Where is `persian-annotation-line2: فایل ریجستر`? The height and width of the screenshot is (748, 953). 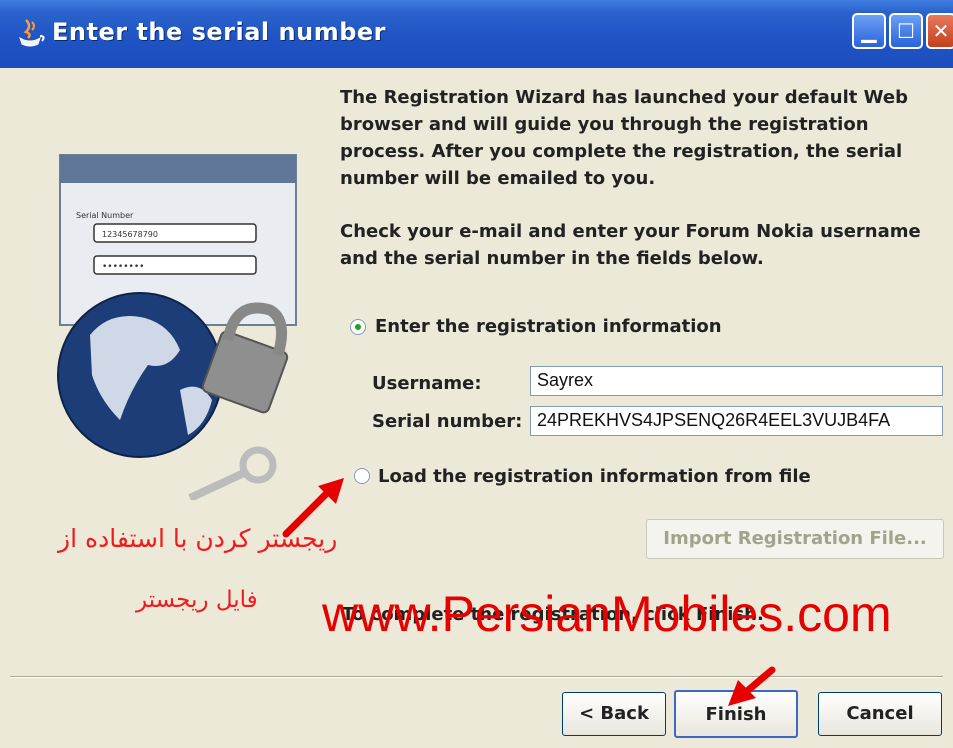
persian-annotation-line2: فایل ریجستر is located at coordinates (197, 600).